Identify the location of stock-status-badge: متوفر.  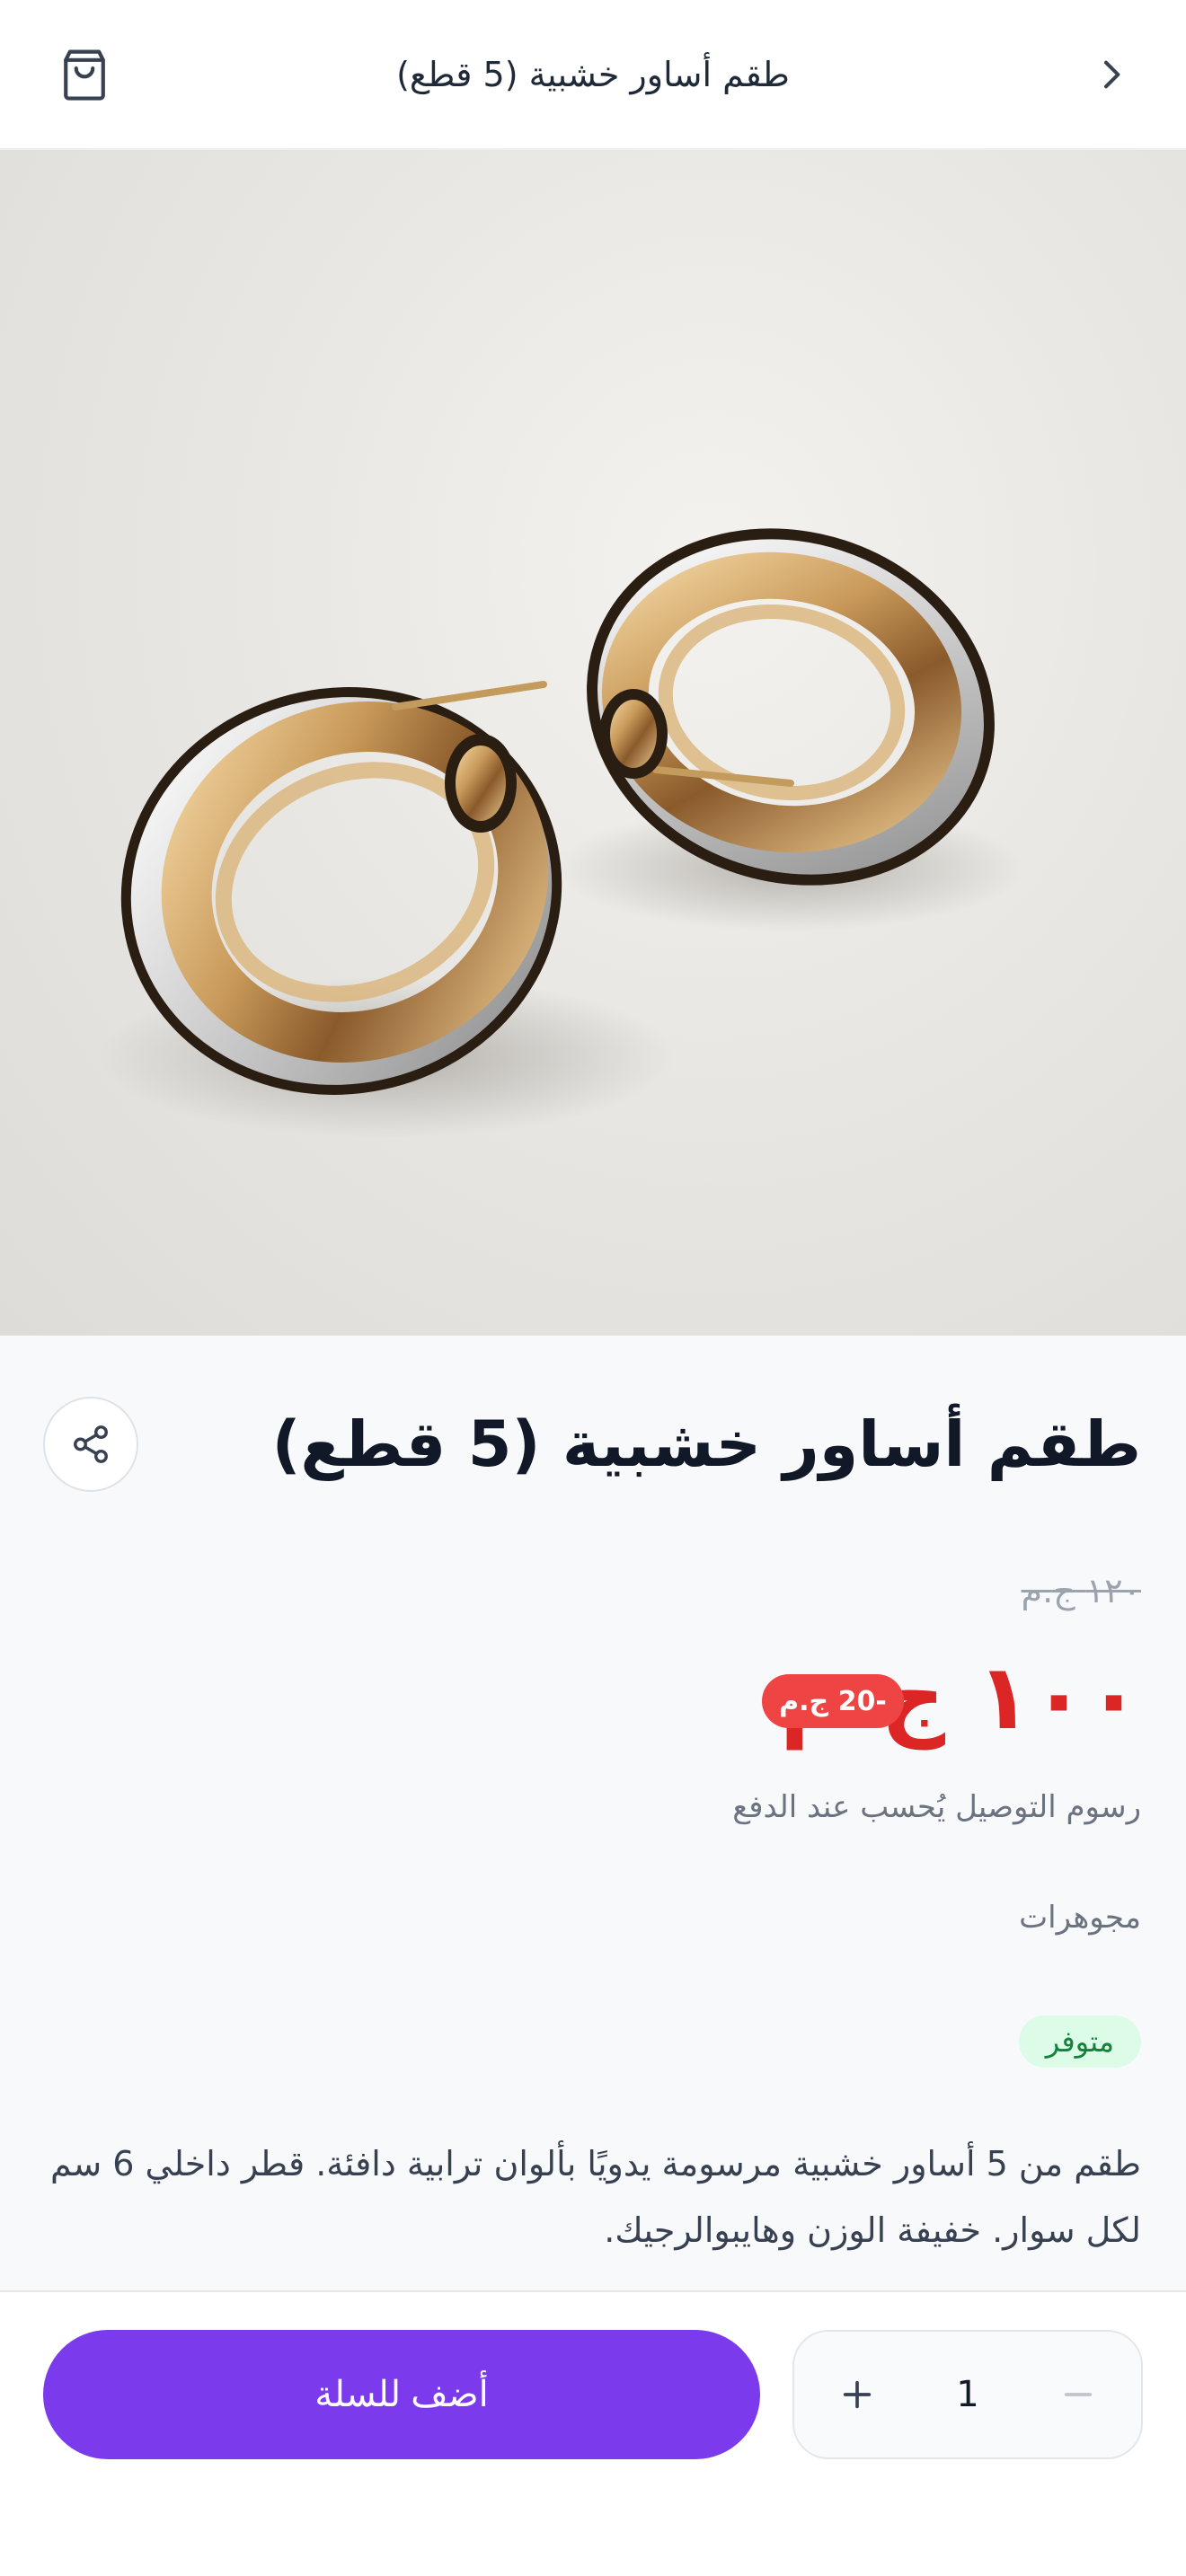
(1079, 2042).